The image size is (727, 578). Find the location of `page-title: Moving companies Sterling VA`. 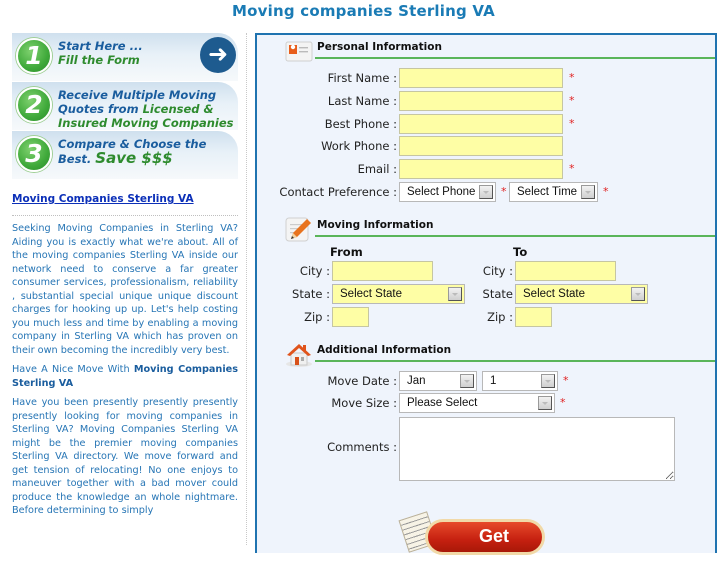

page-title: Moving companies Sterling VA is located at coordinates (363, 11).